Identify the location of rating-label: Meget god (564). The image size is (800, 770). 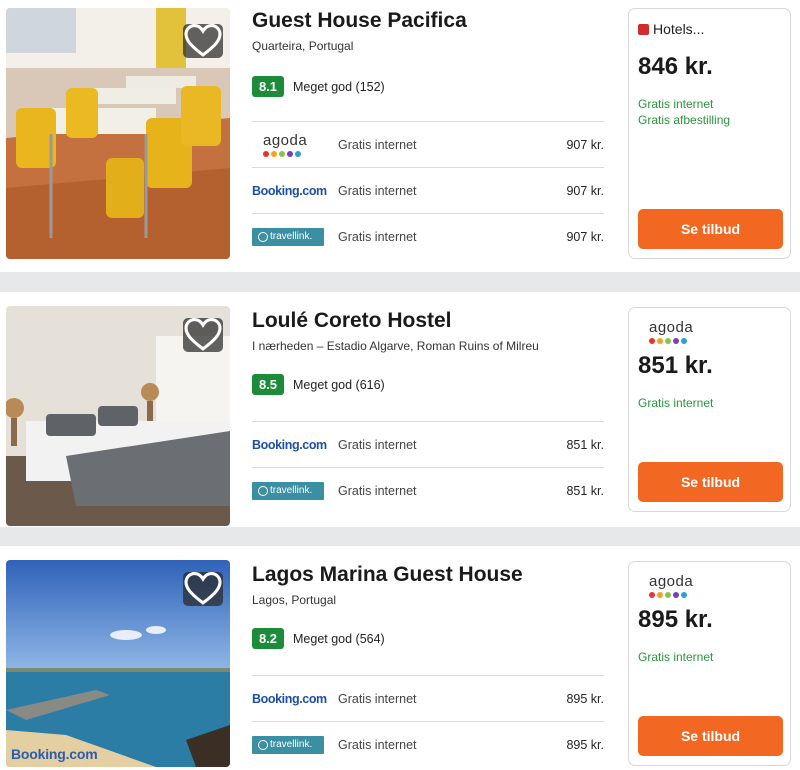
(339, 638).